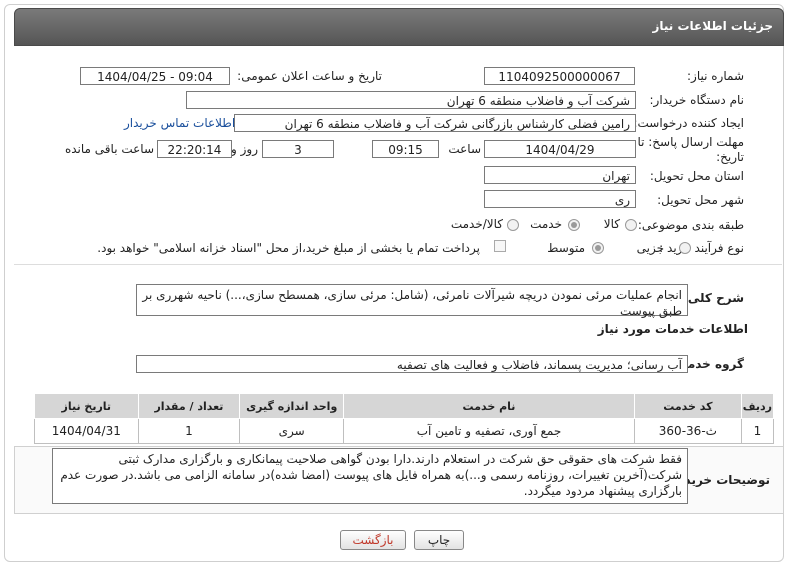 The width and height of the screenshot is (788, 566). I want to click on creator-label: ایجاد کننده درخواست:, so click(688, 123).